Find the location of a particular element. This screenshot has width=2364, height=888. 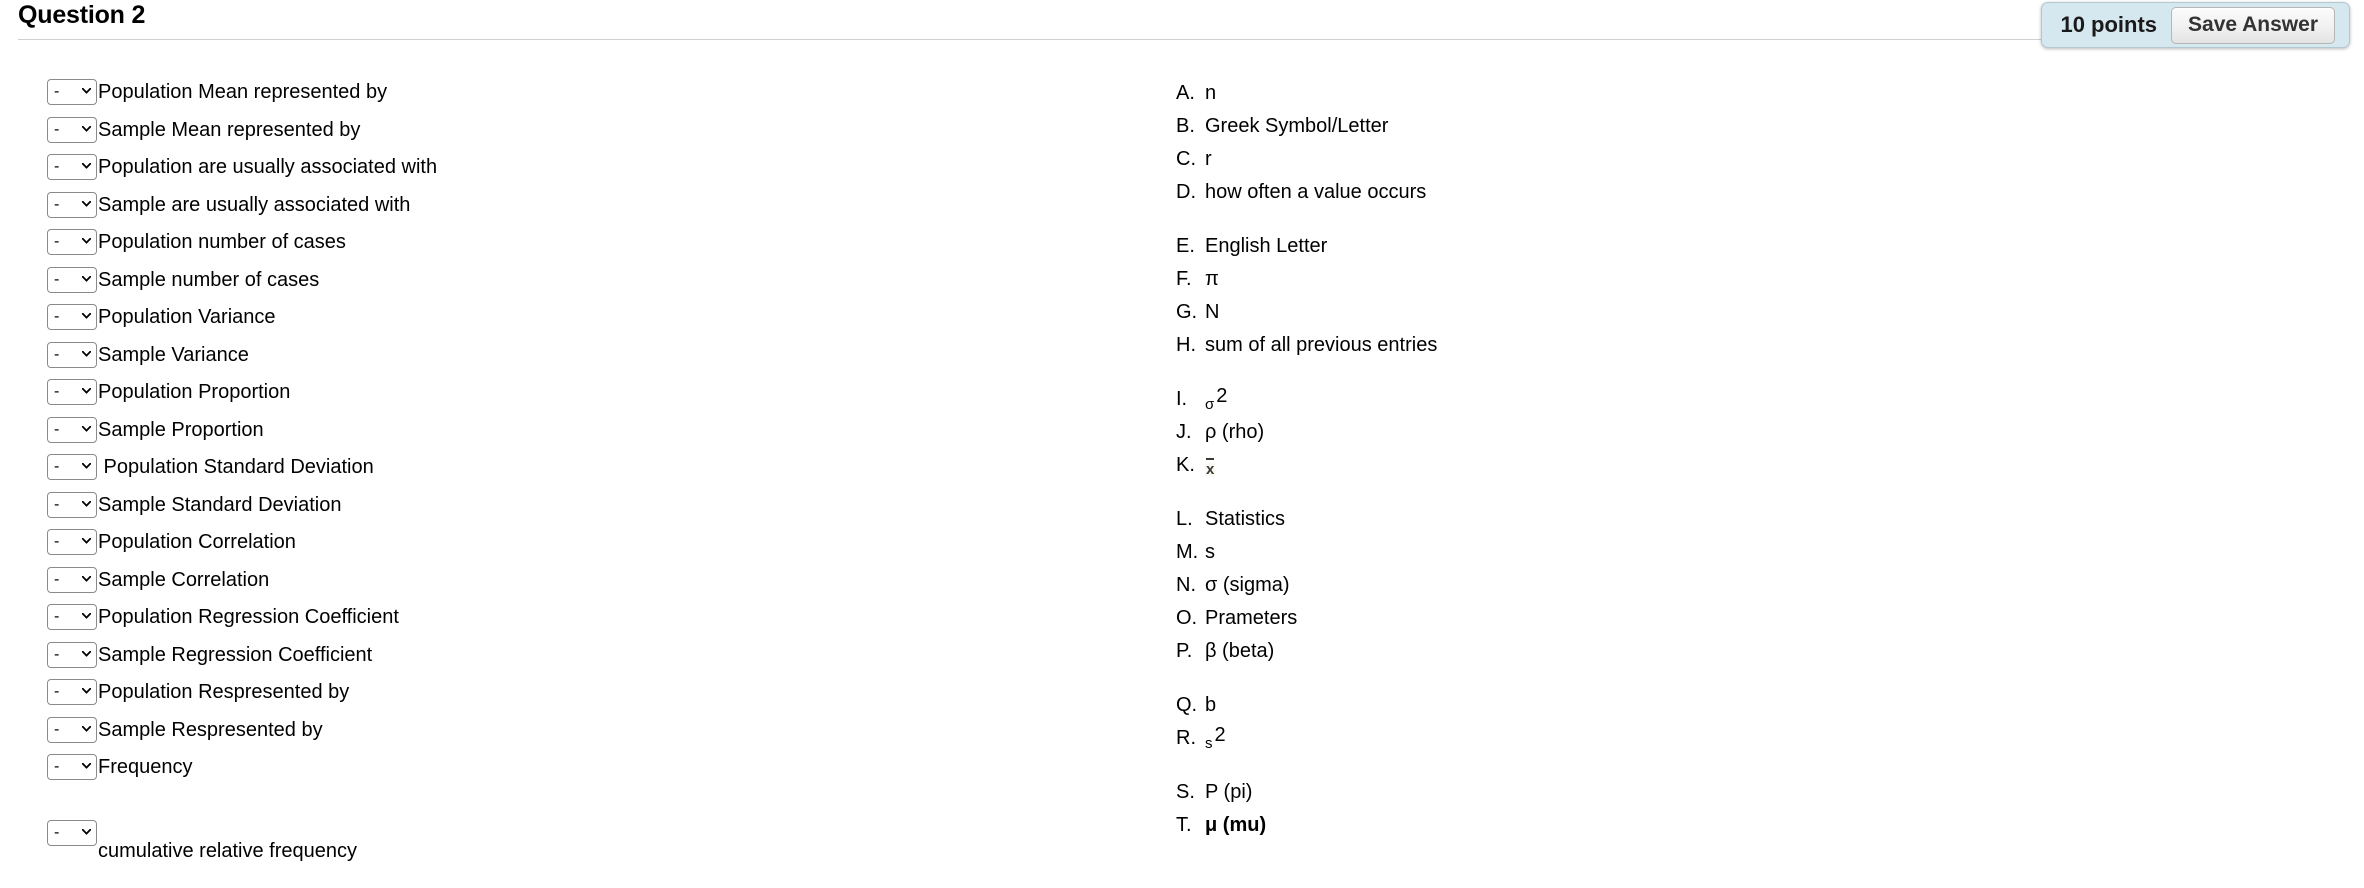

matching-prompt-label: Population are usually associated with is located at coordinates (268, 167).